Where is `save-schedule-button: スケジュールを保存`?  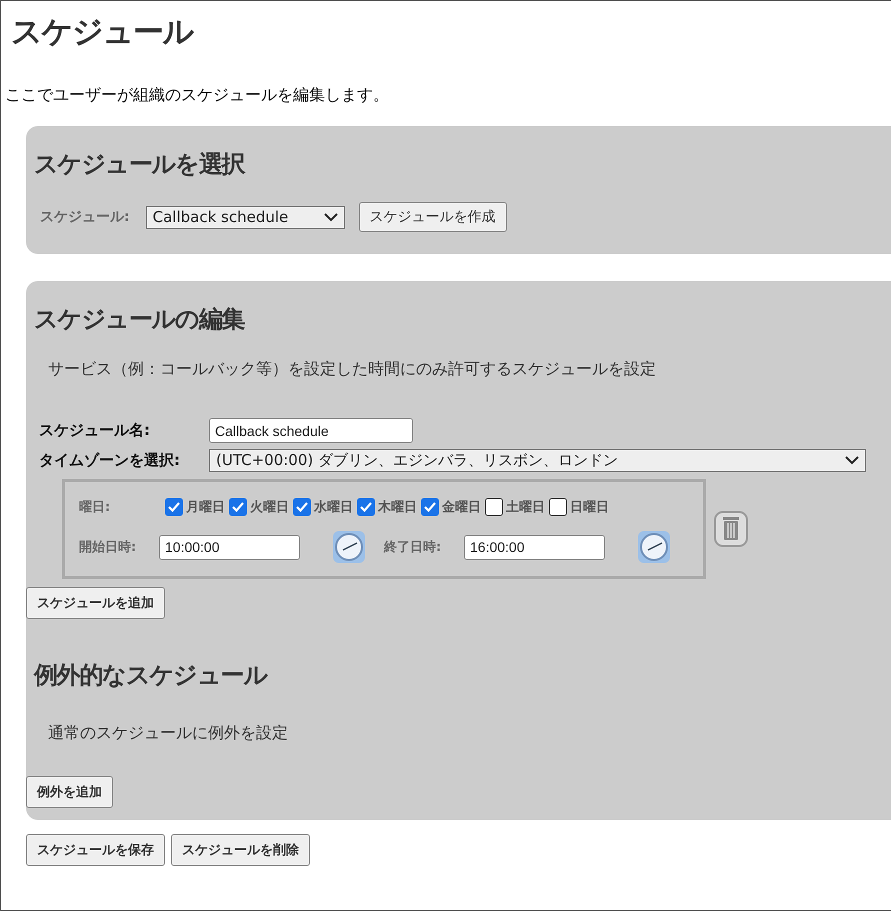 save-schedule-button: スケジュールを保存 is located at coordinates (95, 850).